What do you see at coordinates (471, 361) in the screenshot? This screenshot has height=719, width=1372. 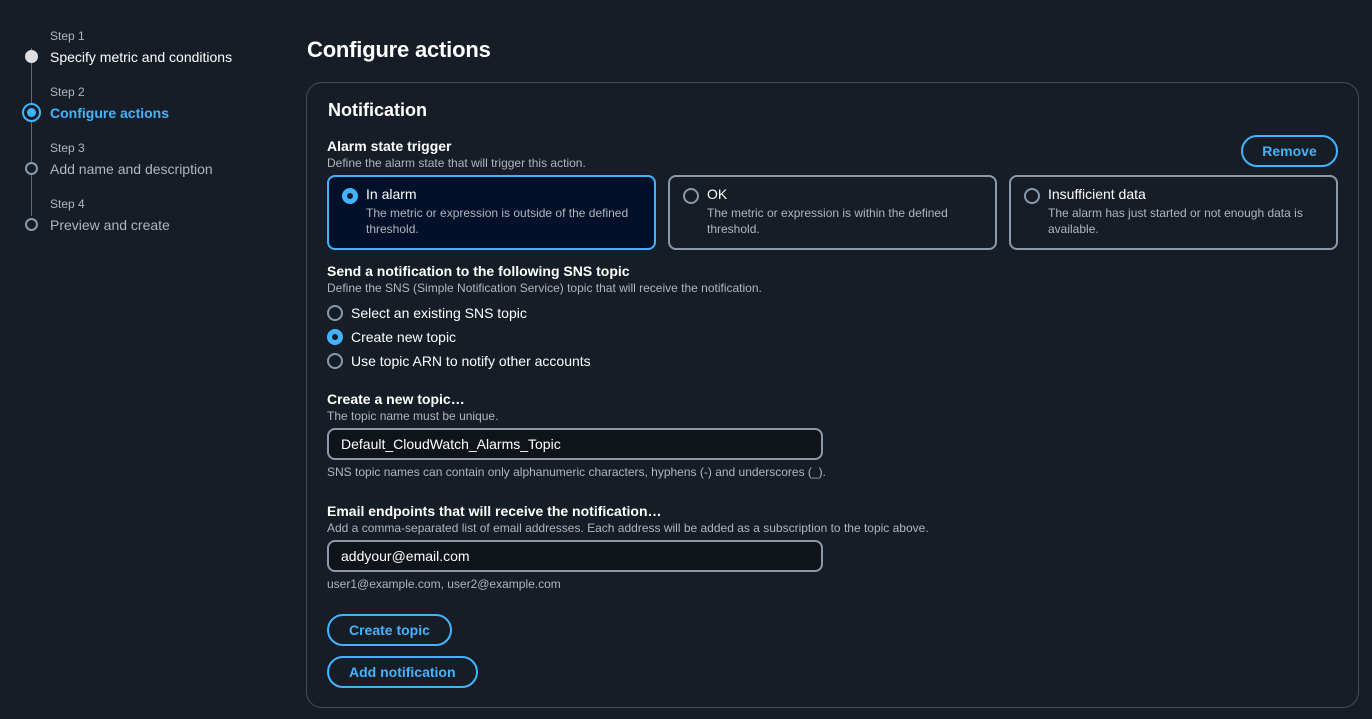 I see `radio-label: Use topic ARN to notify other accounts` at bounding box center [471, 361].